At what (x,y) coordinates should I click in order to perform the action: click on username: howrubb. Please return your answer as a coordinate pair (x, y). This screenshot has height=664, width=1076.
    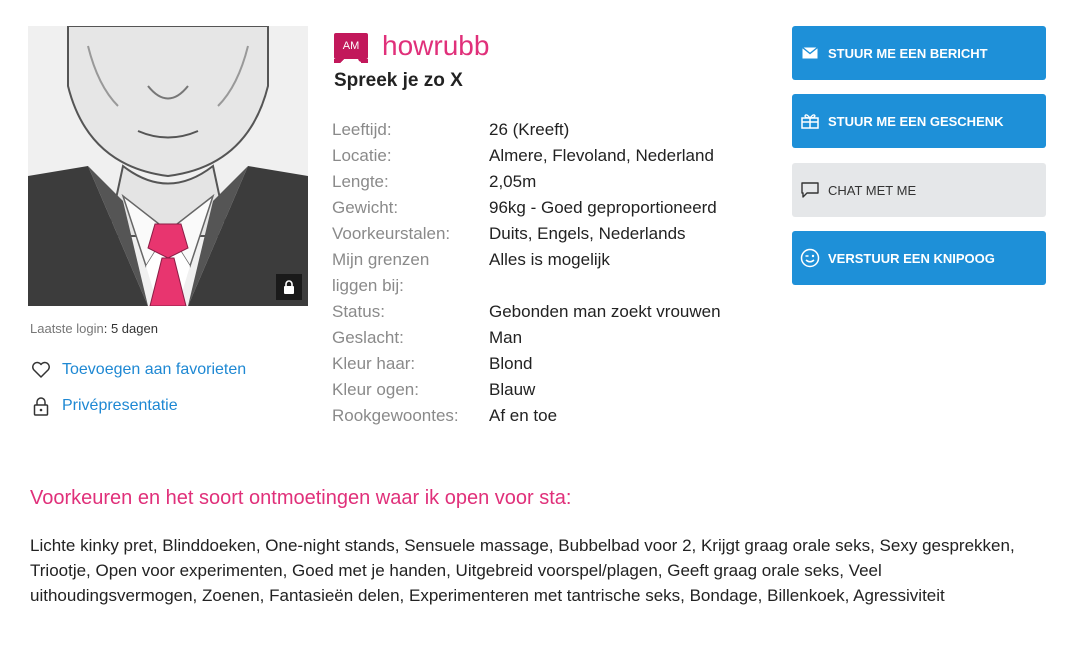
    Looking at the image, I should click on (436, 45).